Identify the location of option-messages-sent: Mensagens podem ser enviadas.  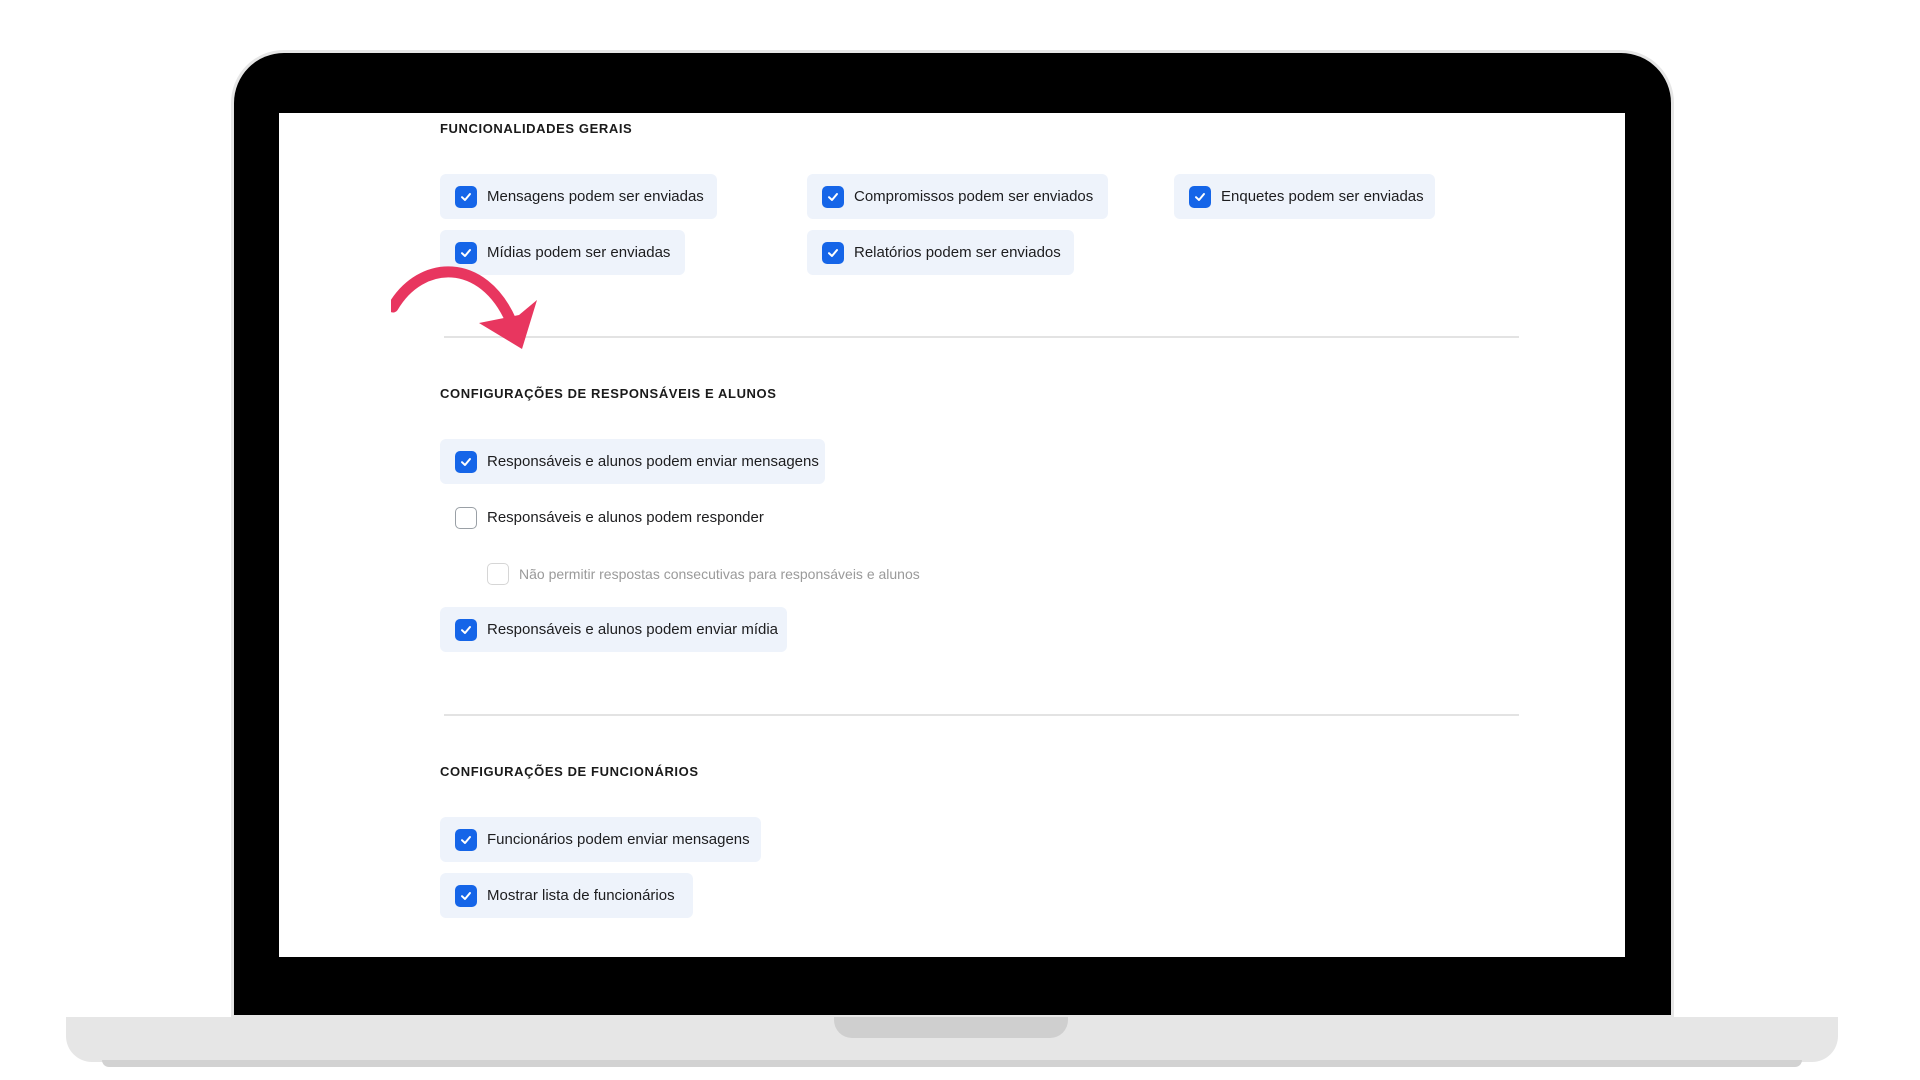
(578, 196).